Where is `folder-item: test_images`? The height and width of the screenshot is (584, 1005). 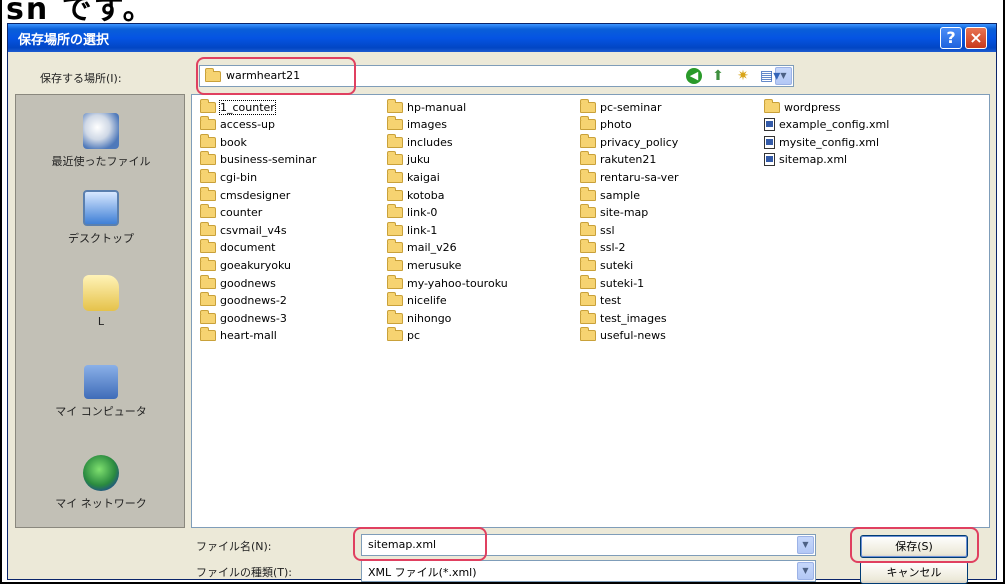 folder-item: test_images is located at coordinates (623, 317).